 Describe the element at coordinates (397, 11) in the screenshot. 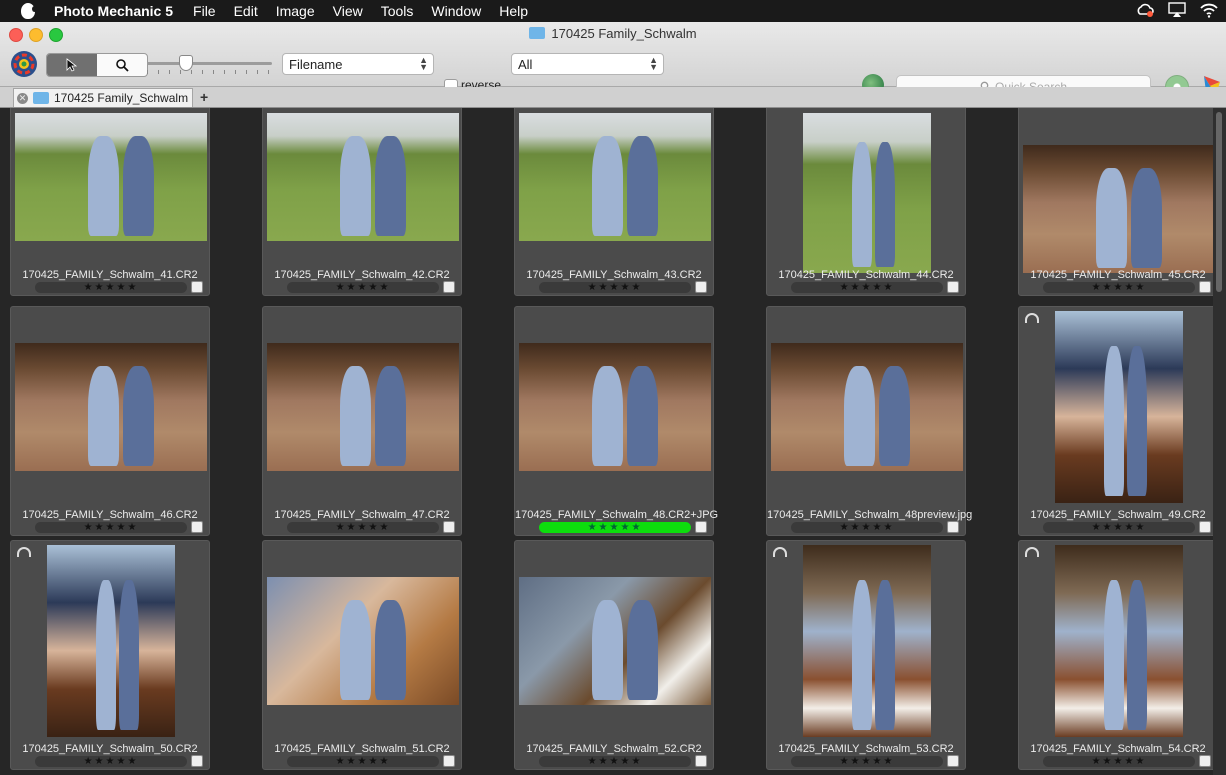

I see `menu-tools: Tools` at that location.